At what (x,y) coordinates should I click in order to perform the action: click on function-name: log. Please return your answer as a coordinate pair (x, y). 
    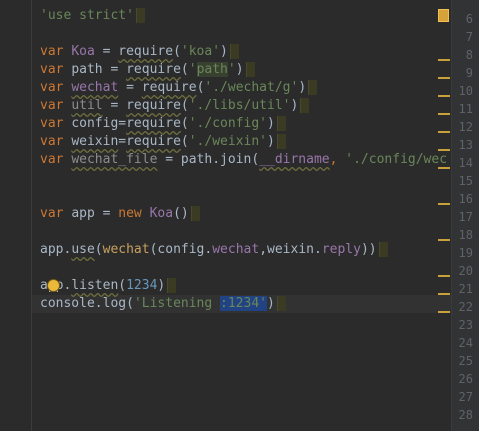
    Looking at the image, I should click on (114, 303).